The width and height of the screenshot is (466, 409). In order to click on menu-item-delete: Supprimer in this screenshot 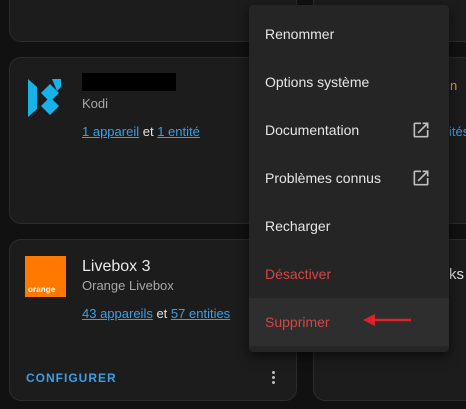, I will do `click(349, 322)`.